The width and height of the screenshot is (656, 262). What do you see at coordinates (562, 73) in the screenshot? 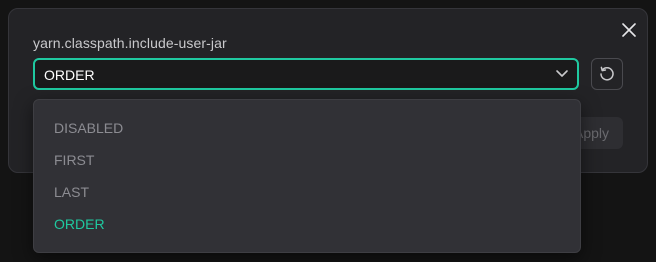
I see `chevron-down-icon` at bounding box center [562, 73].